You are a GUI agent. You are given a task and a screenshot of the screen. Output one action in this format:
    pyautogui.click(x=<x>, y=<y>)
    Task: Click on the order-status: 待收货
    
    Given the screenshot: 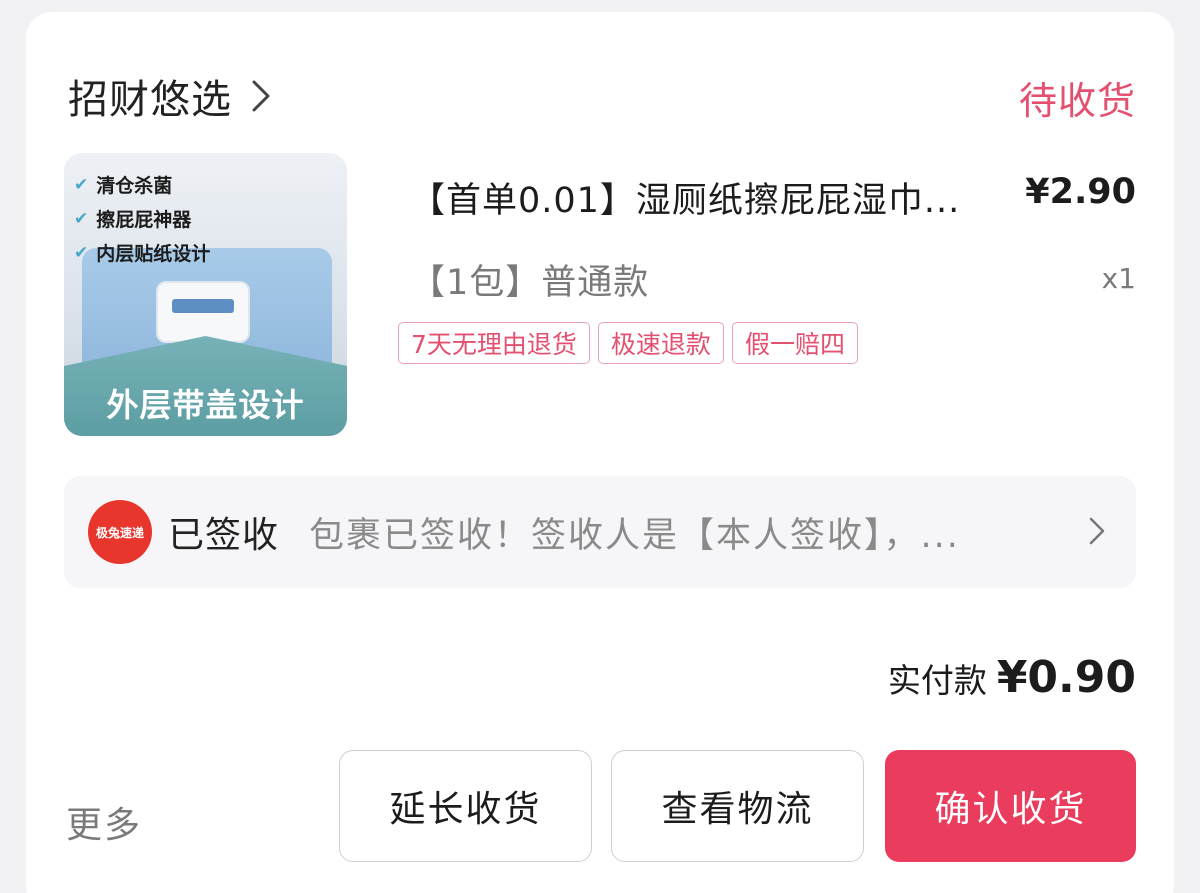 What is the action you would take?
    pyautogui.click(x=1077, y=101)
    